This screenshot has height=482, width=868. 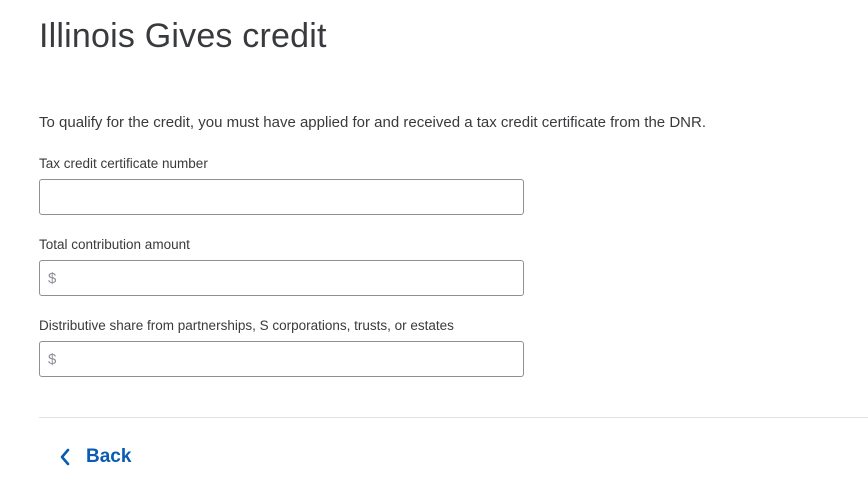 I want to click on distributive-share-field: $, so click(x=281, y=359).